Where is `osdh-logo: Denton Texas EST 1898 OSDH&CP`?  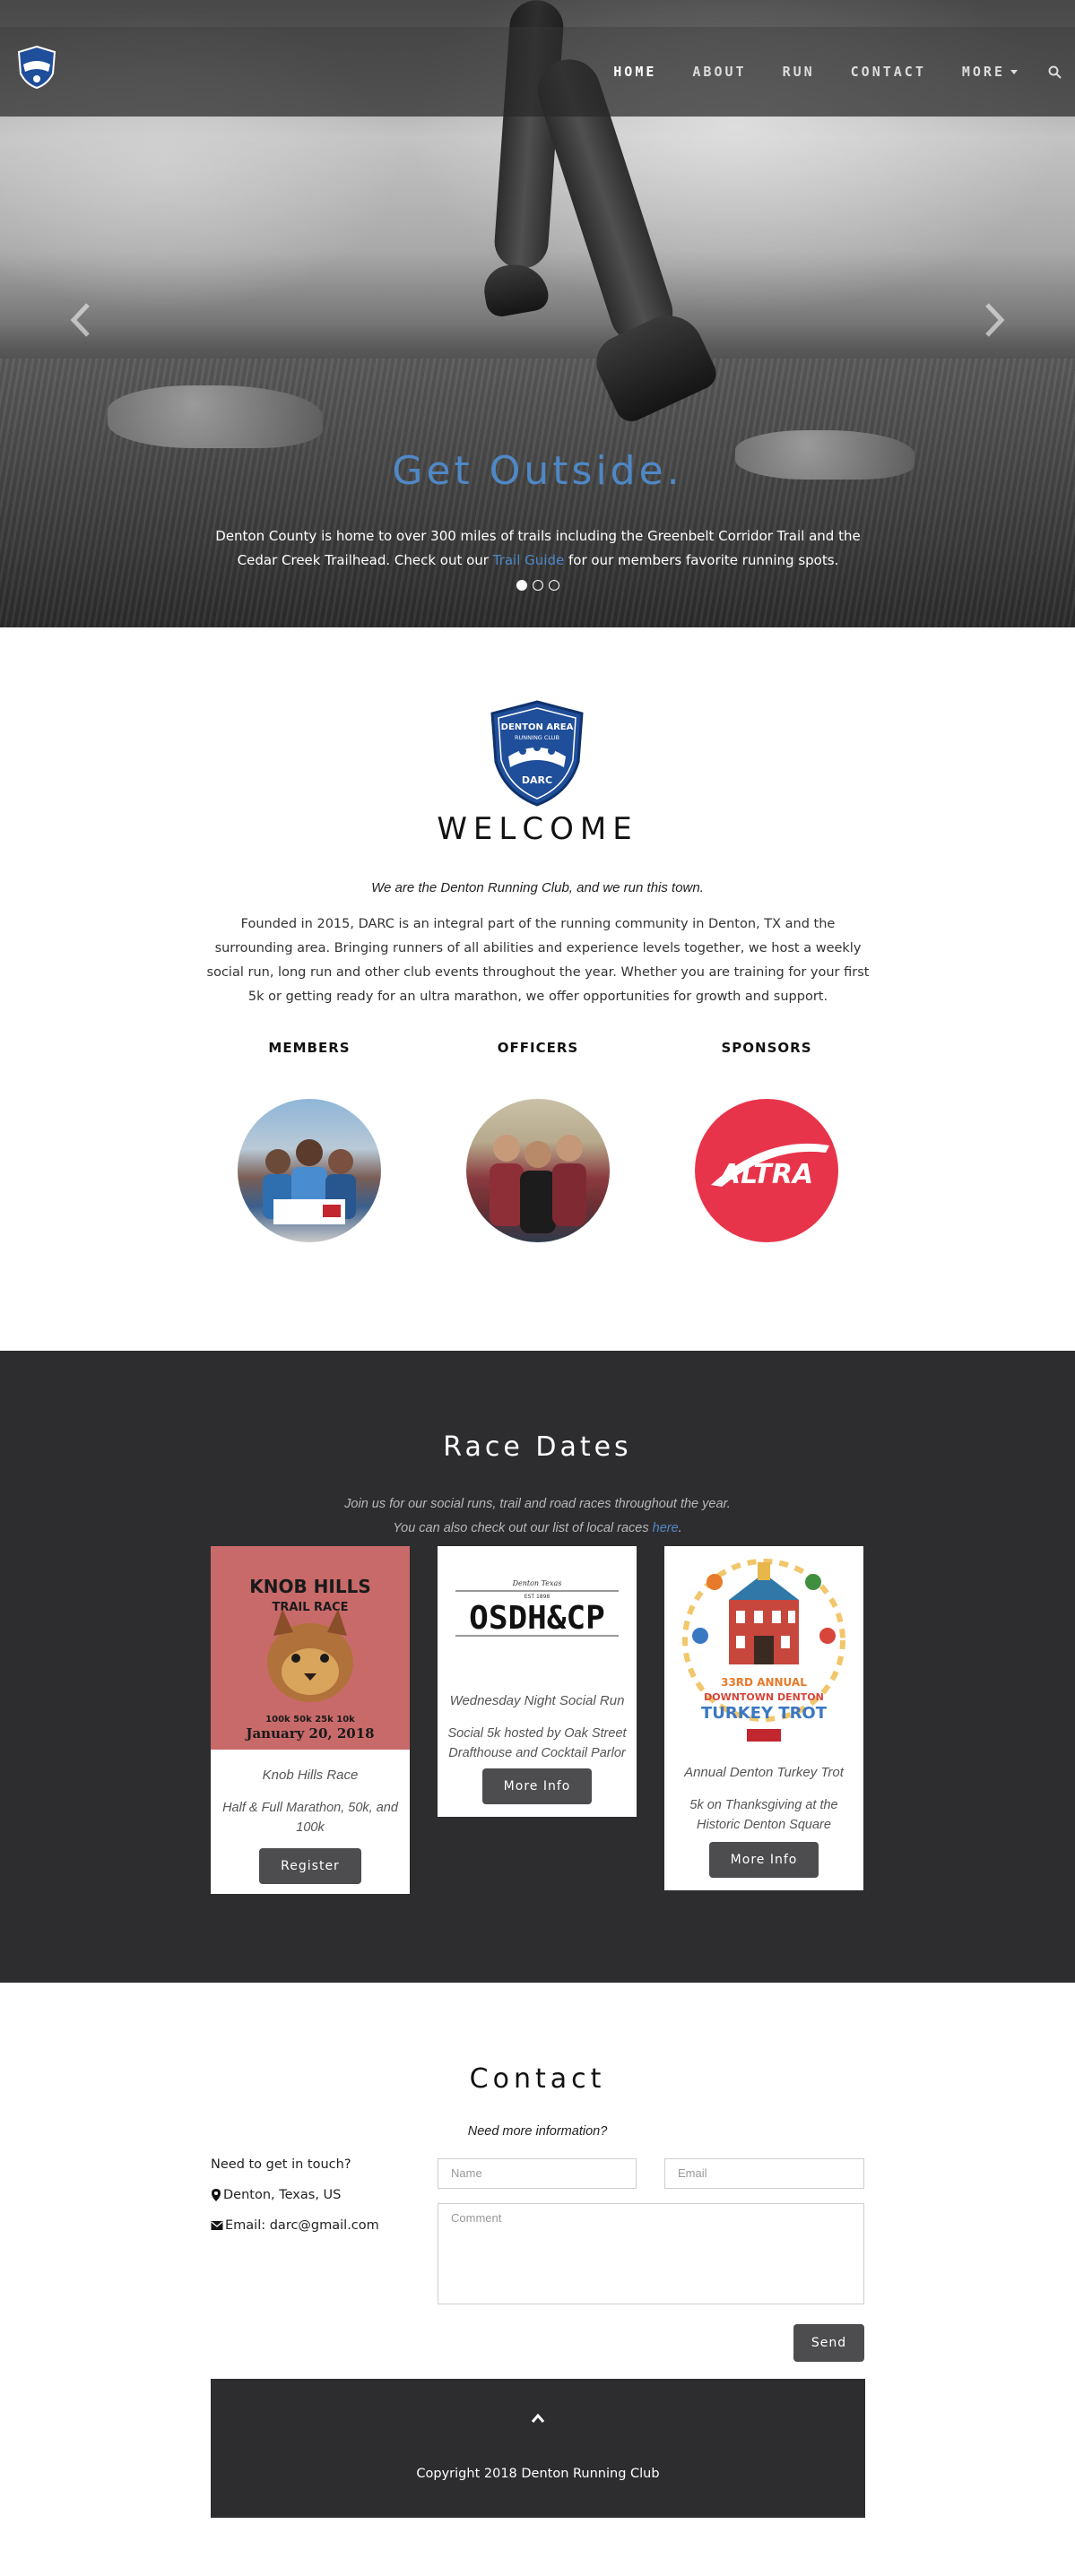 osdh-logo: Denton Texas EST 1898 OSDH&CP is located at coordinates (537, 1608).